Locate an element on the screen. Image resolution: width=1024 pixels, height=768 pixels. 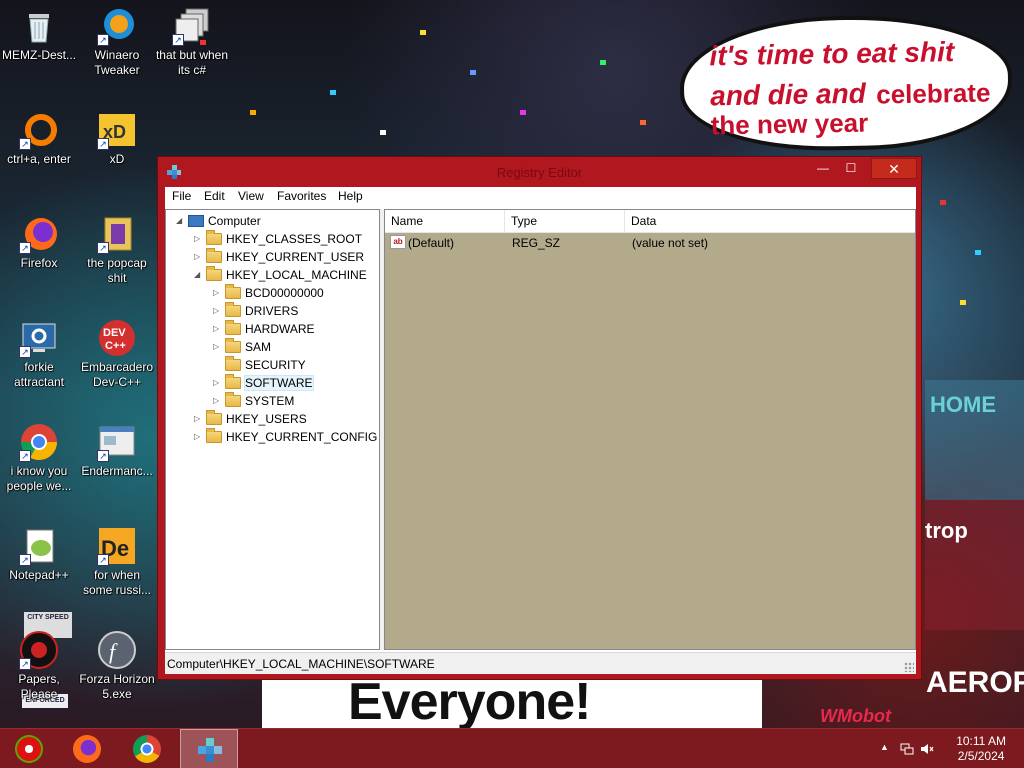
network-icon is located at coordinates (907, 750).